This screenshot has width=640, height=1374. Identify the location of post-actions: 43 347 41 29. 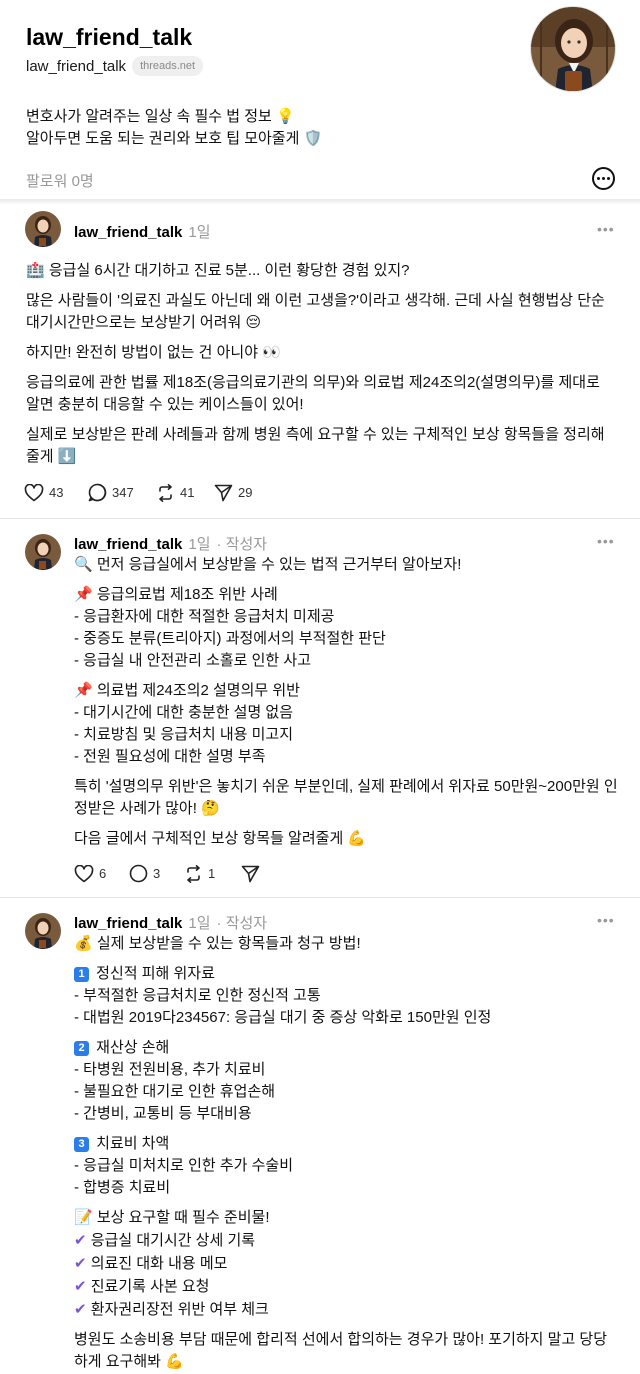
(138, 492).